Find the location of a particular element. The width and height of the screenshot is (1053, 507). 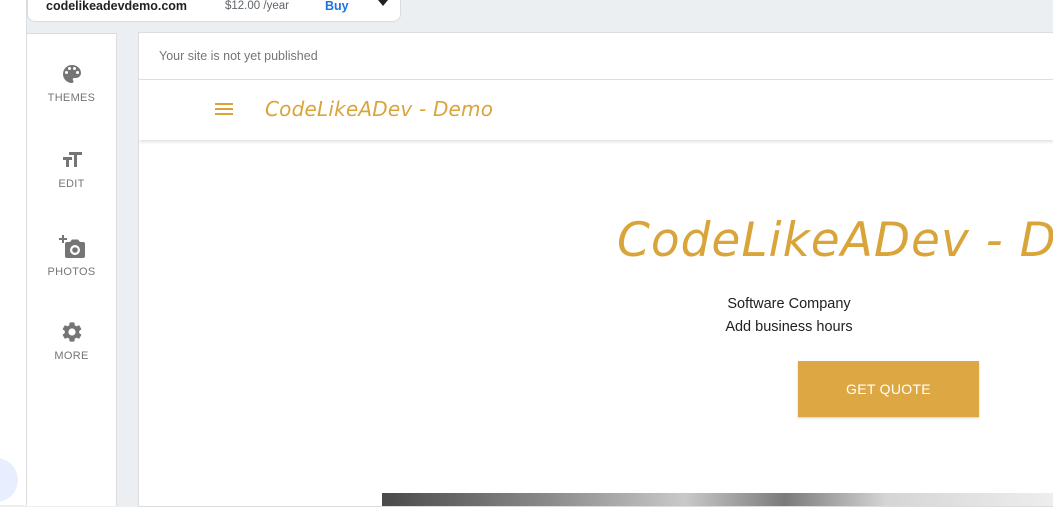

rail-item-edit: EDIT is located at coordinates (71, 180).